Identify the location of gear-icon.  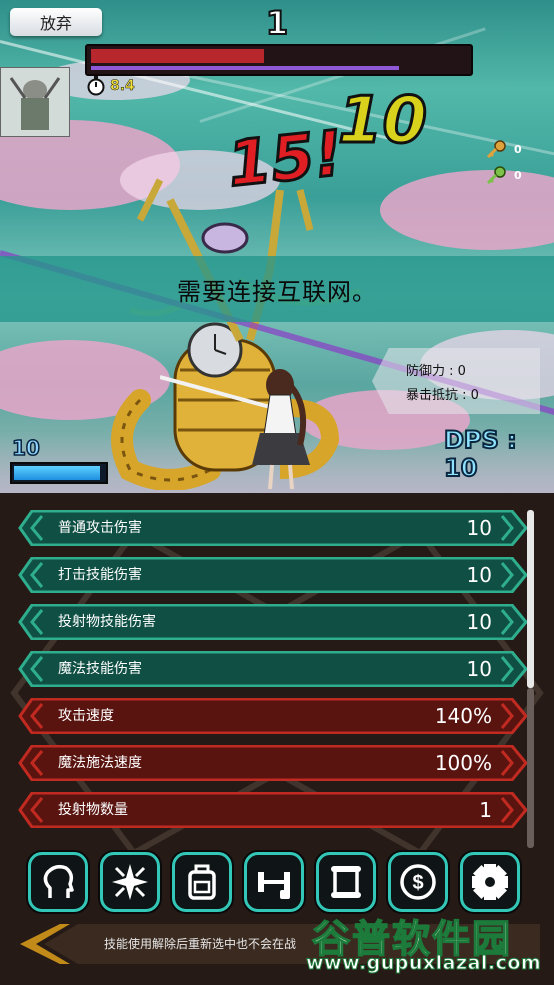
(490, 882).